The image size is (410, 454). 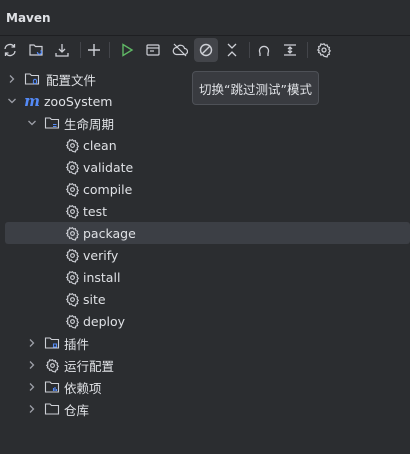 What do you see at coordinates (89, 124) in the screenshot?
I see `tree-node-label: 生命周期` at bounding box center [89, 124].